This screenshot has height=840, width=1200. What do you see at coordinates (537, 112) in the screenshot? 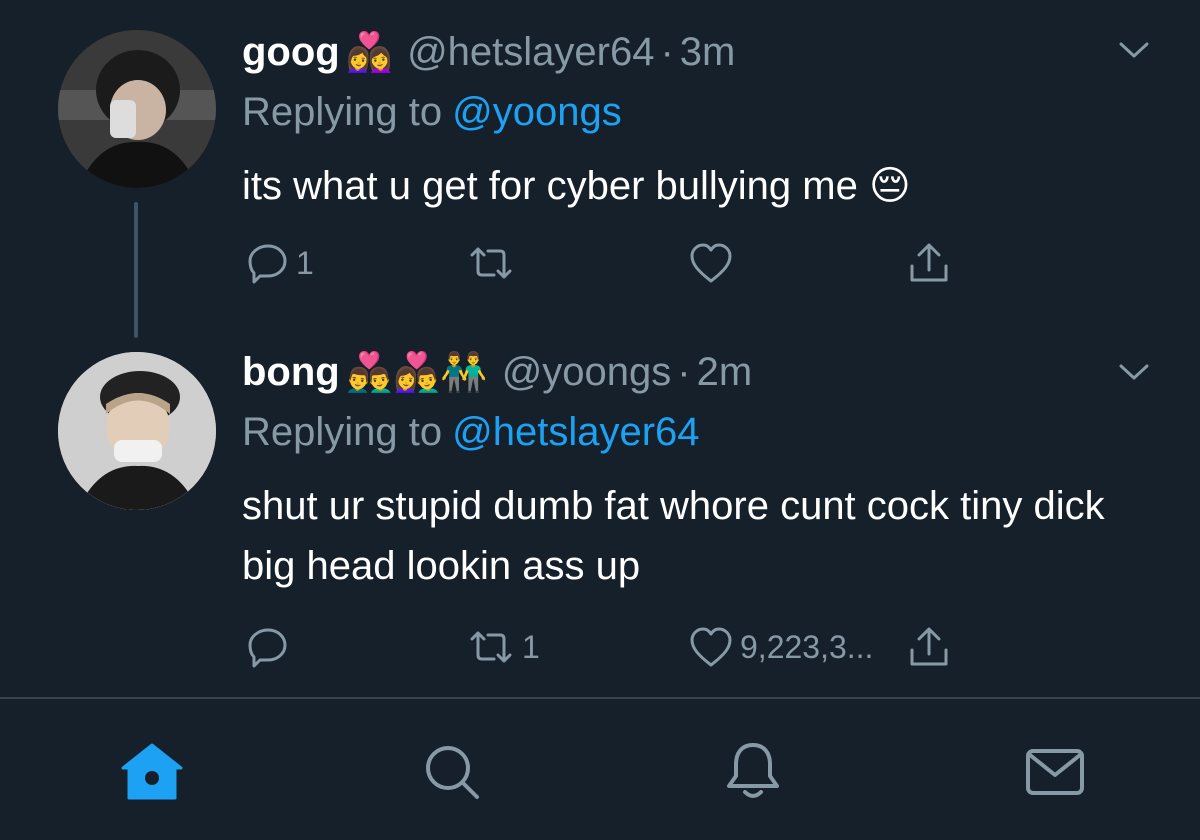
I see `mention-link: @yoongs` at bounding box center [537, 112].